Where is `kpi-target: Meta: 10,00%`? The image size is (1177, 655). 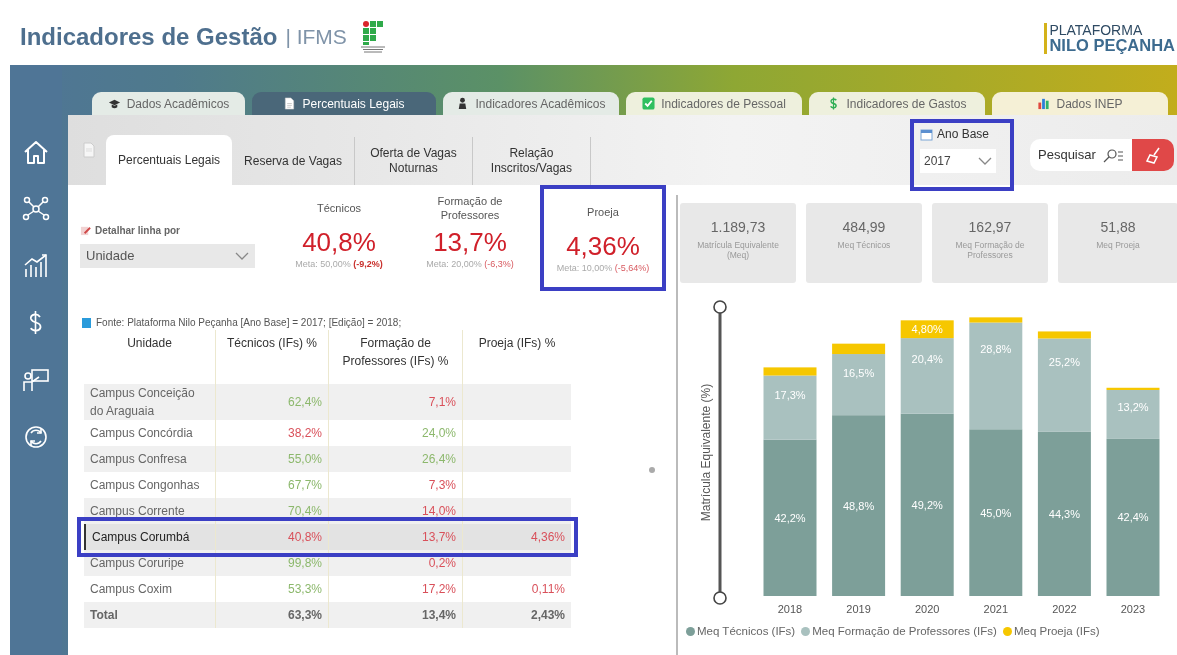 kpi-target: Meta: 10,00% is located at coordinates (584, 268).